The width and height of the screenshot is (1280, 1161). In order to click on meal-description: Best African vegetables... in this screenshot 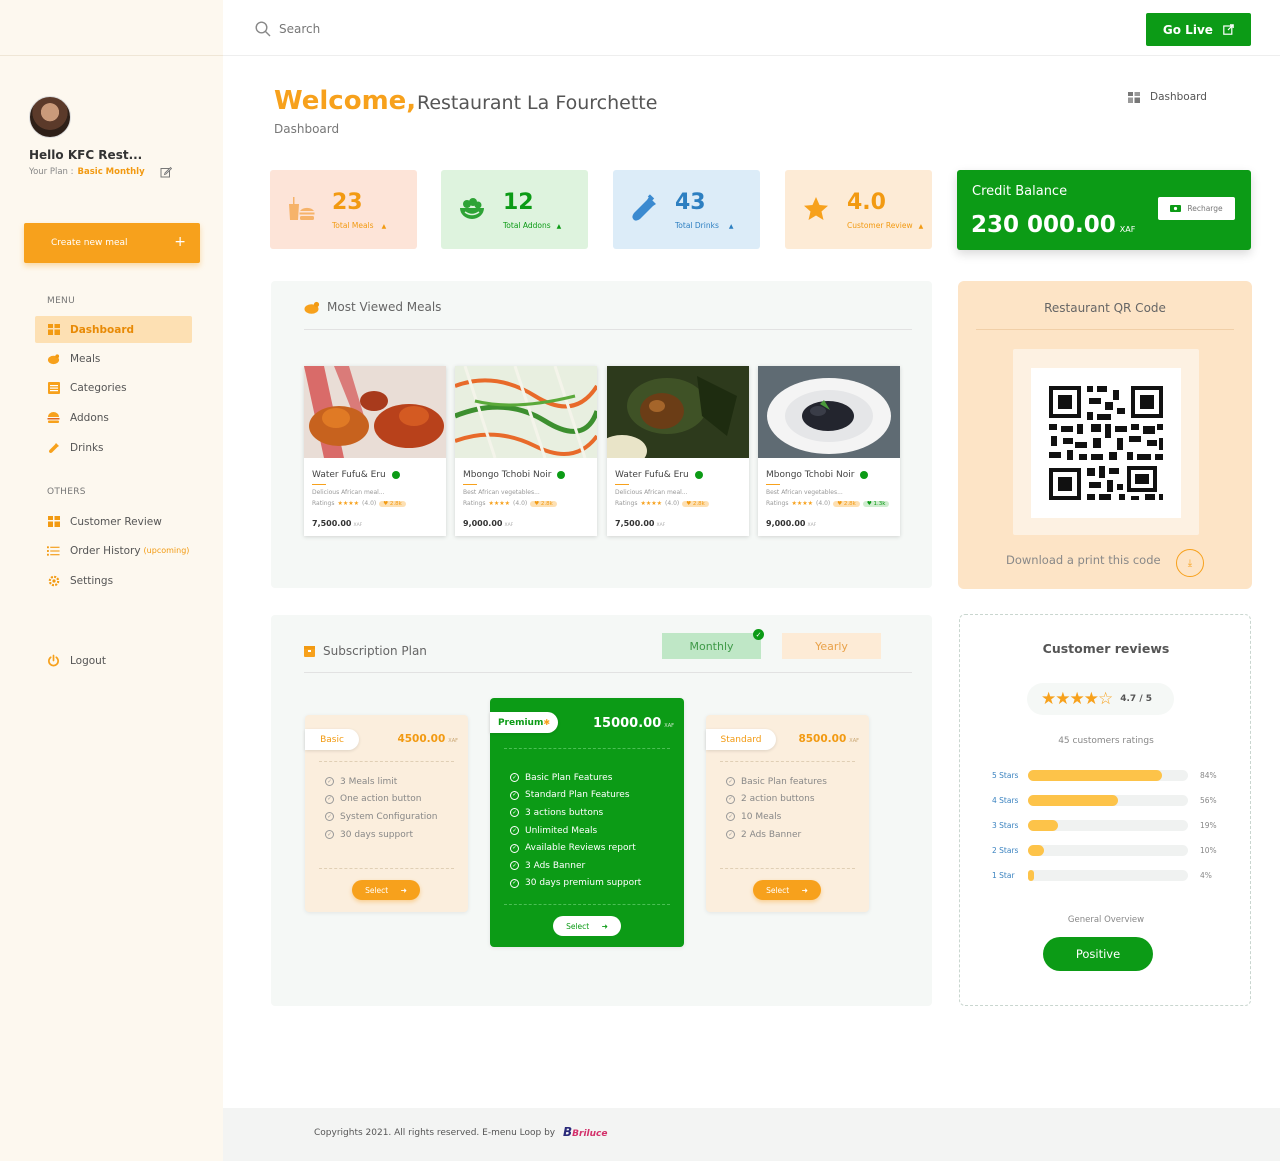, I will do `click(804, 492)`.